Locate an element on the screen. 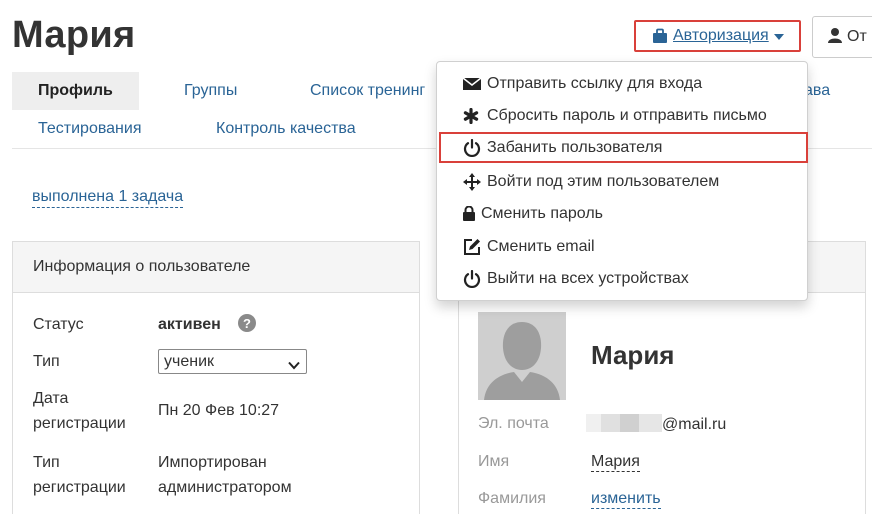 The height and width of the screenshot is (514, 872). user-action-button: От is located at coordinates (842, 37).